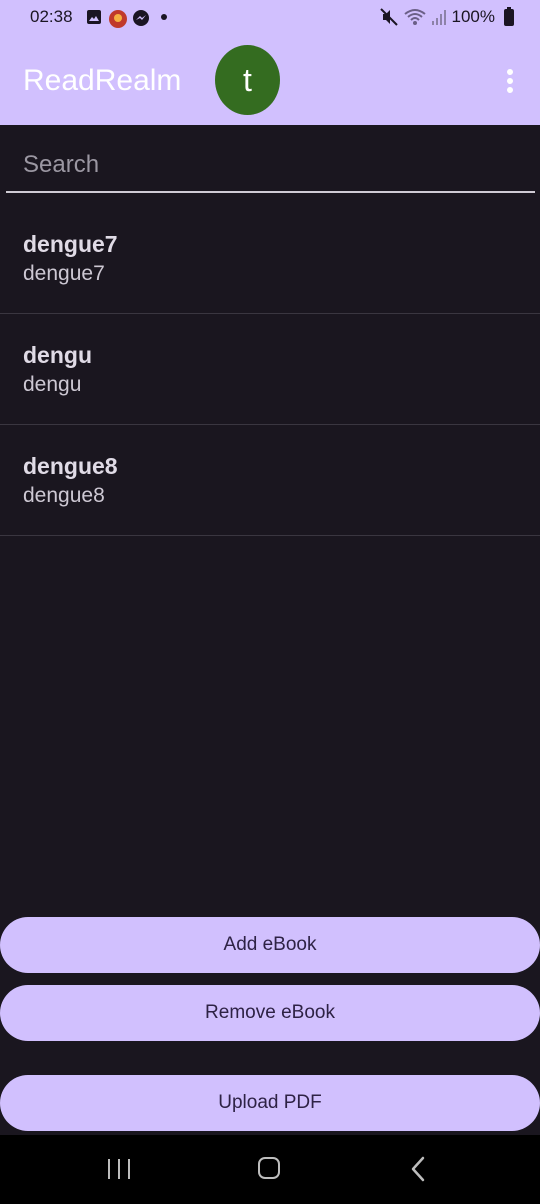 This screenshot has height=1204, width=540. I want to click on book-title: dengue7, so click(70, 244).